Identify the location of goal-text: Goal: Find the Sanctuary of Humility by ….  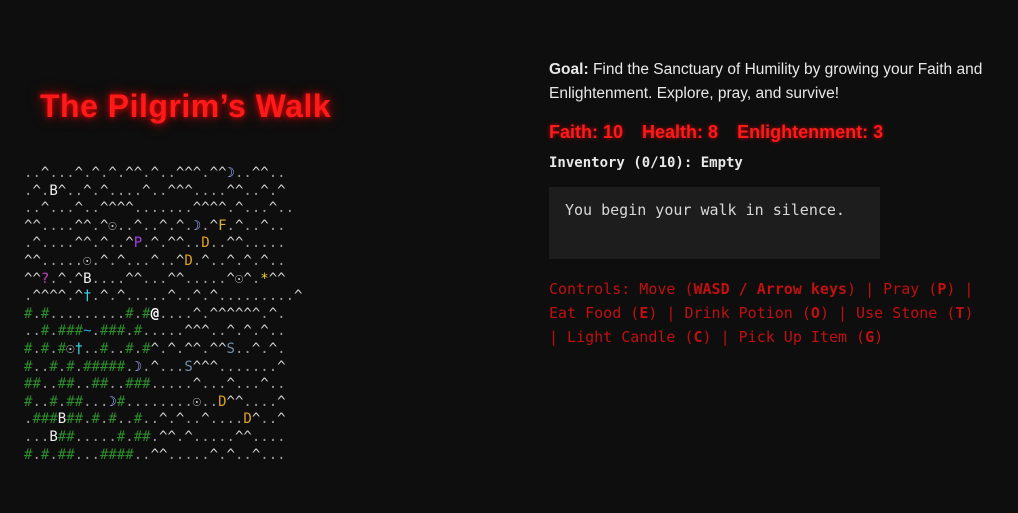
(769, 82).